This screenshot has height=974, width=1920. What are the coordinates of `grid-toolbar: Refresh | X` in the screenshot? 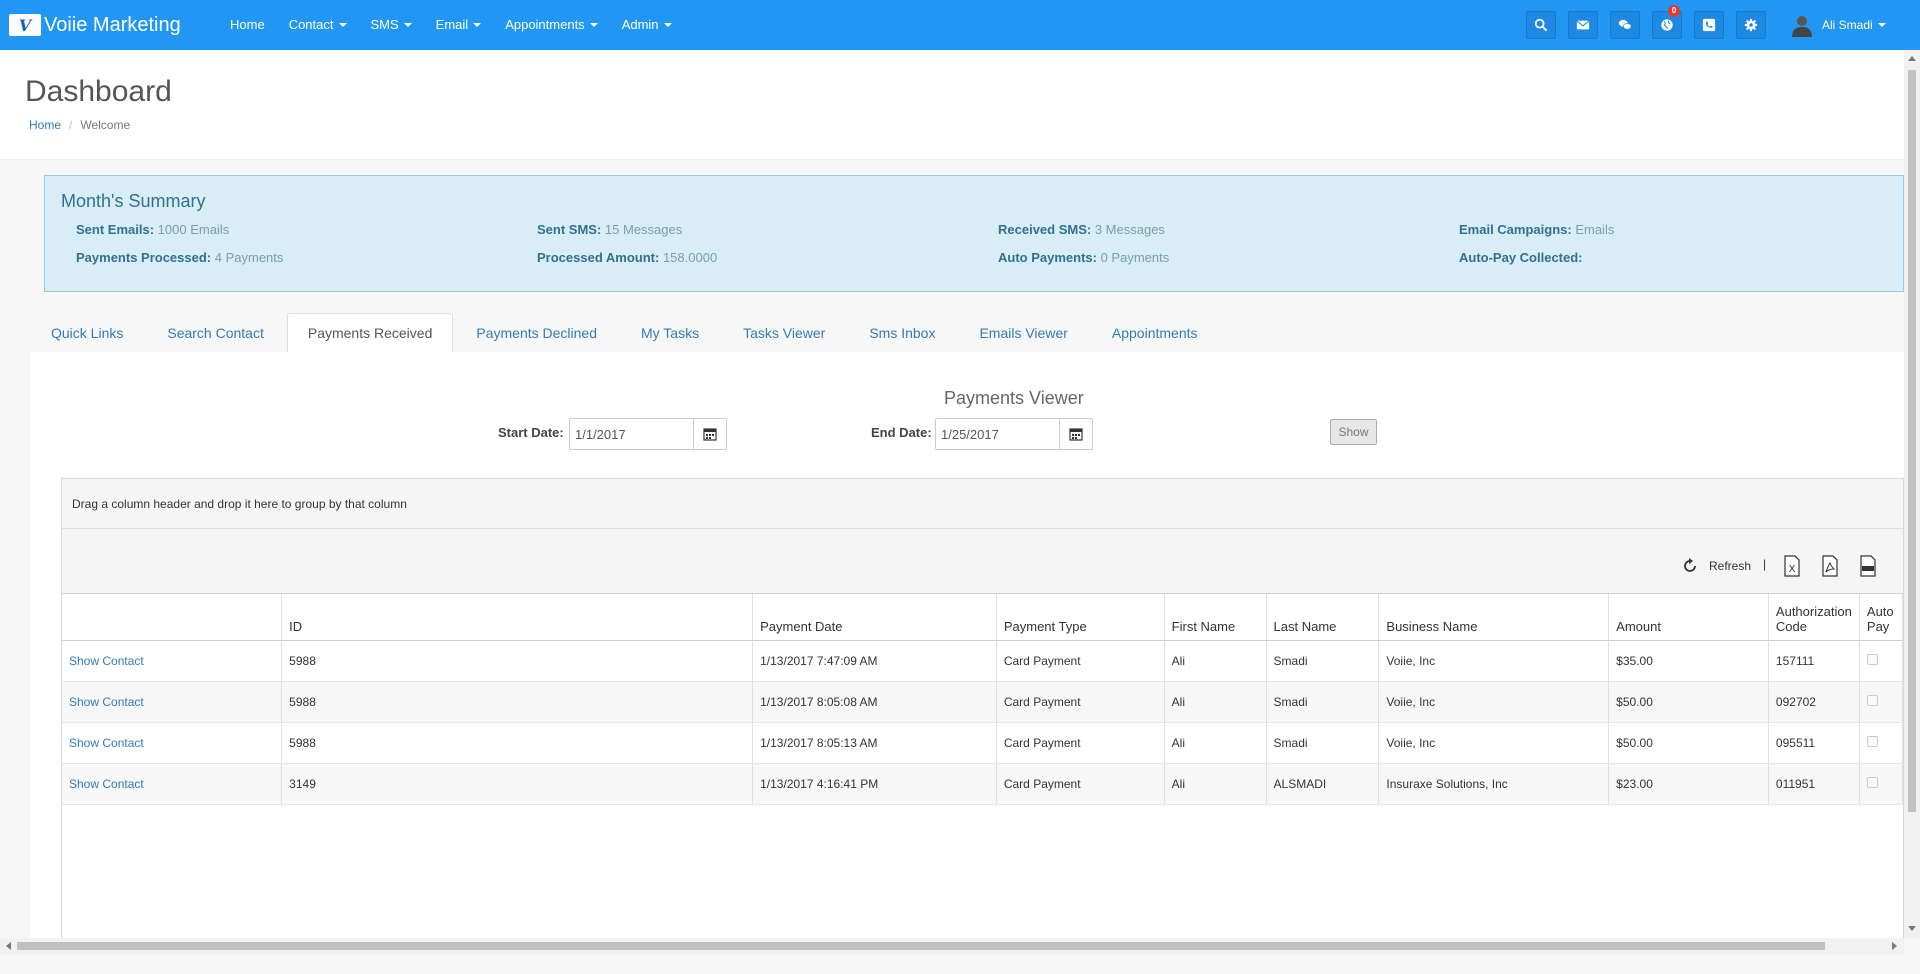 It's located at (982, 561).